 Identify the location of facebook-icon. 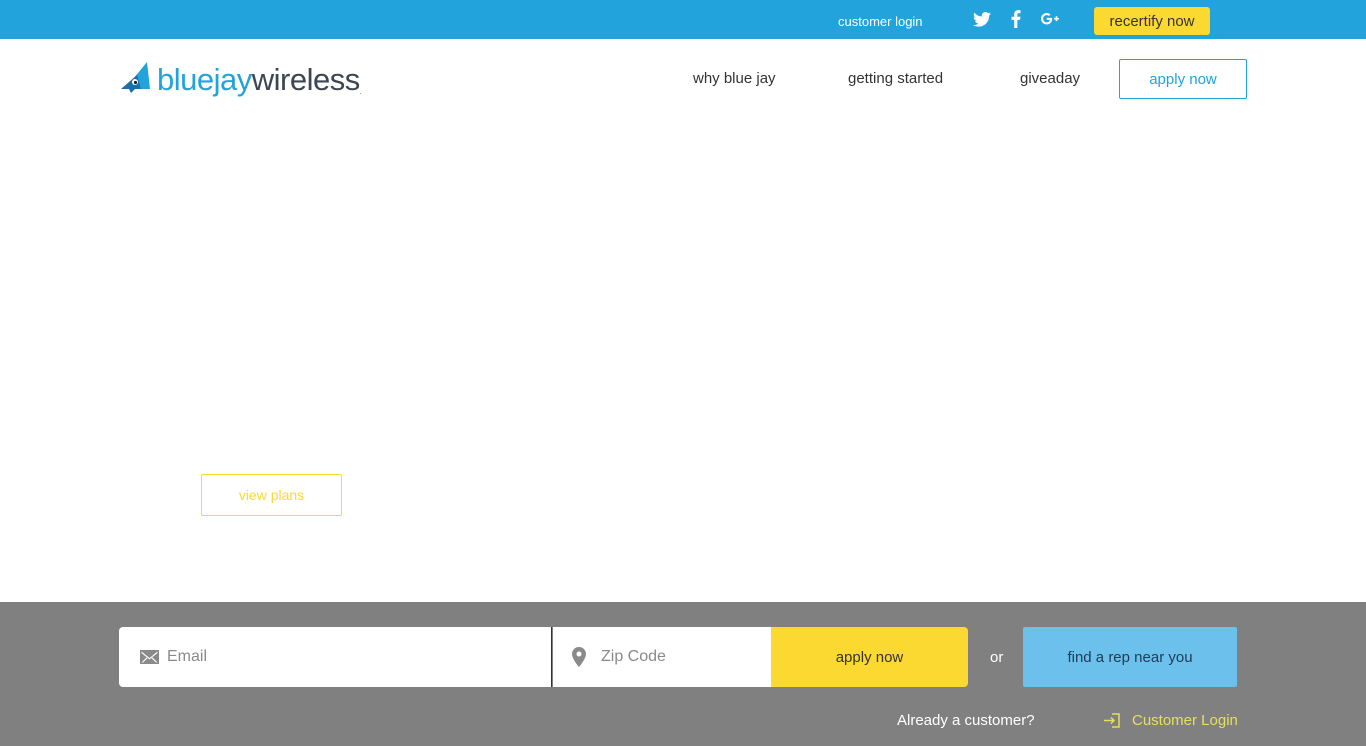
(1016, 19).